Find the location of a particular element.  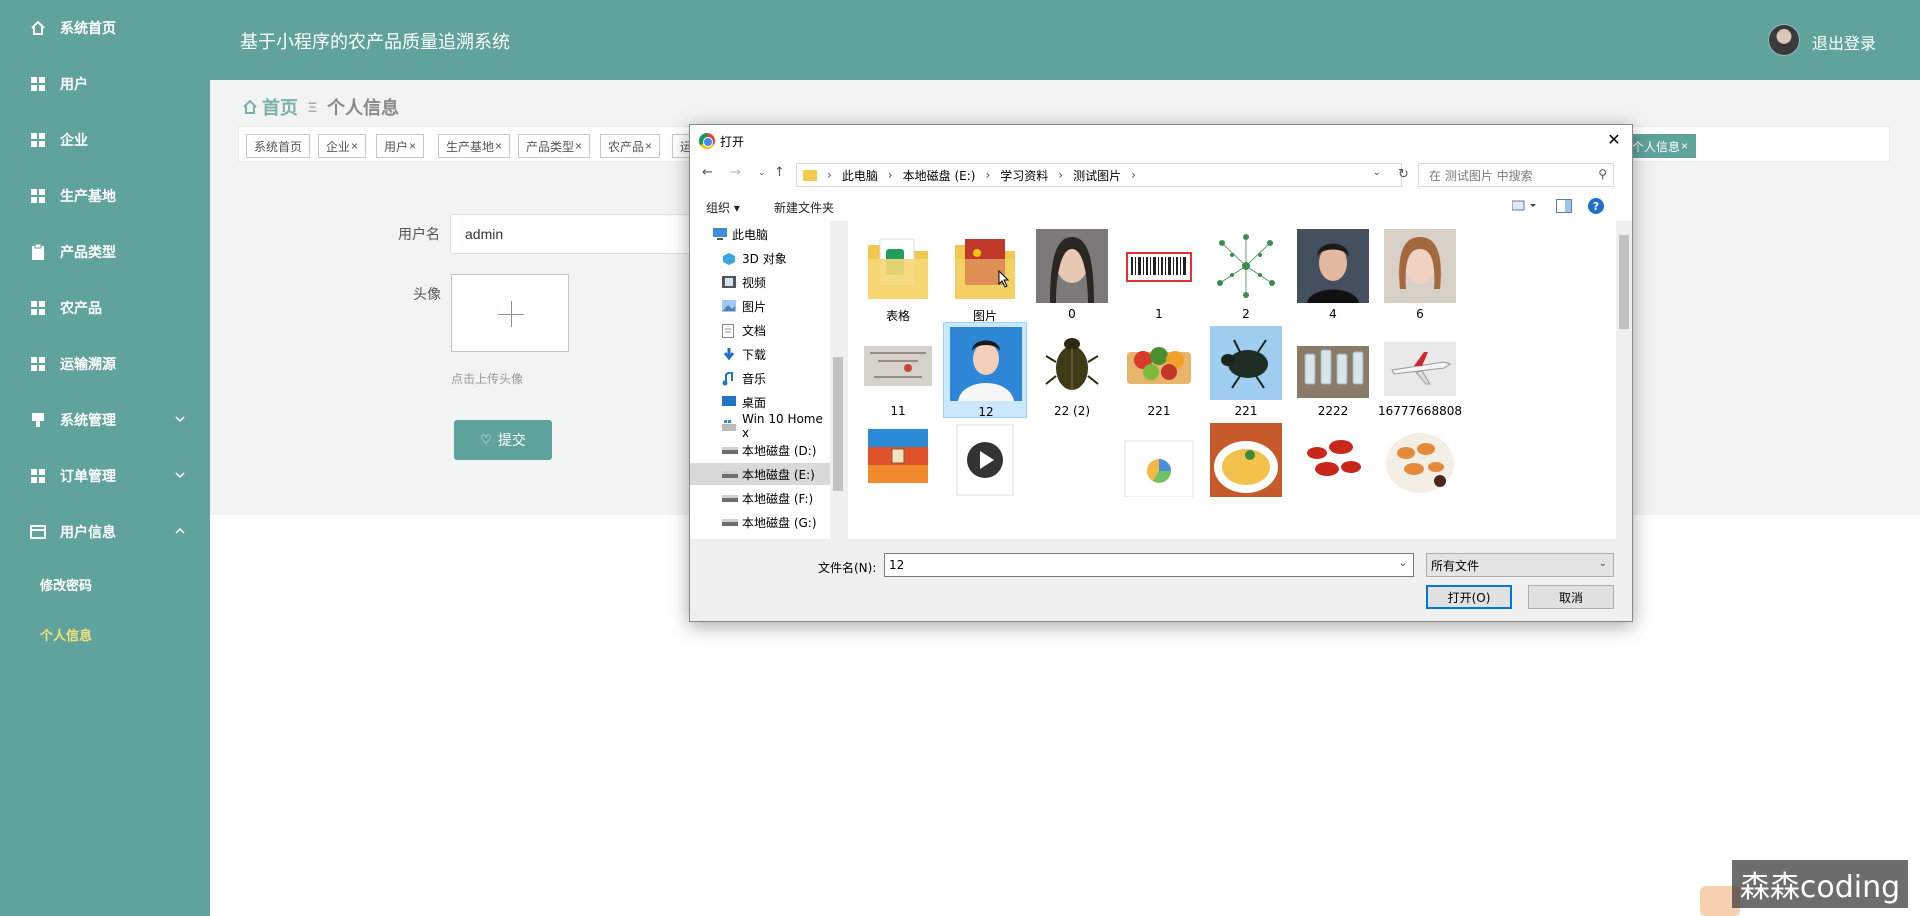

file-thumbnail is located at coordinates (1159, 266).